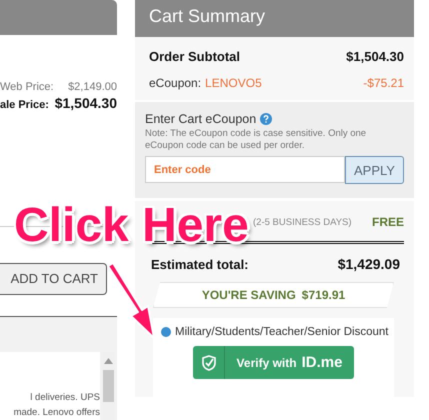  I want to click on coupon-note: Note: The eCoupon code is case sensitive. Only one eCoupon code can be used per order., so click(256, 140).